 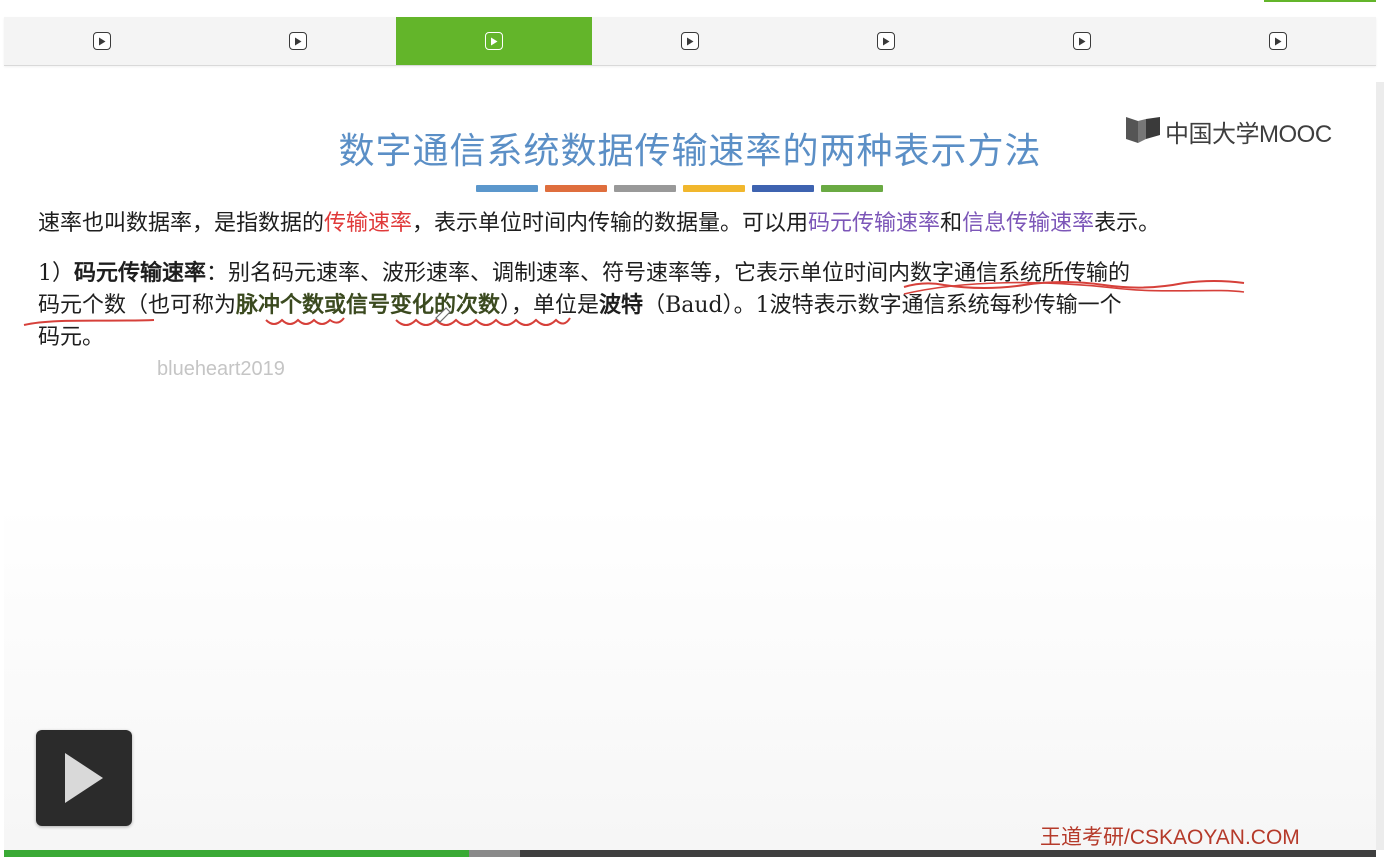 I want to click on progress-played, so click(x=237, y=853).